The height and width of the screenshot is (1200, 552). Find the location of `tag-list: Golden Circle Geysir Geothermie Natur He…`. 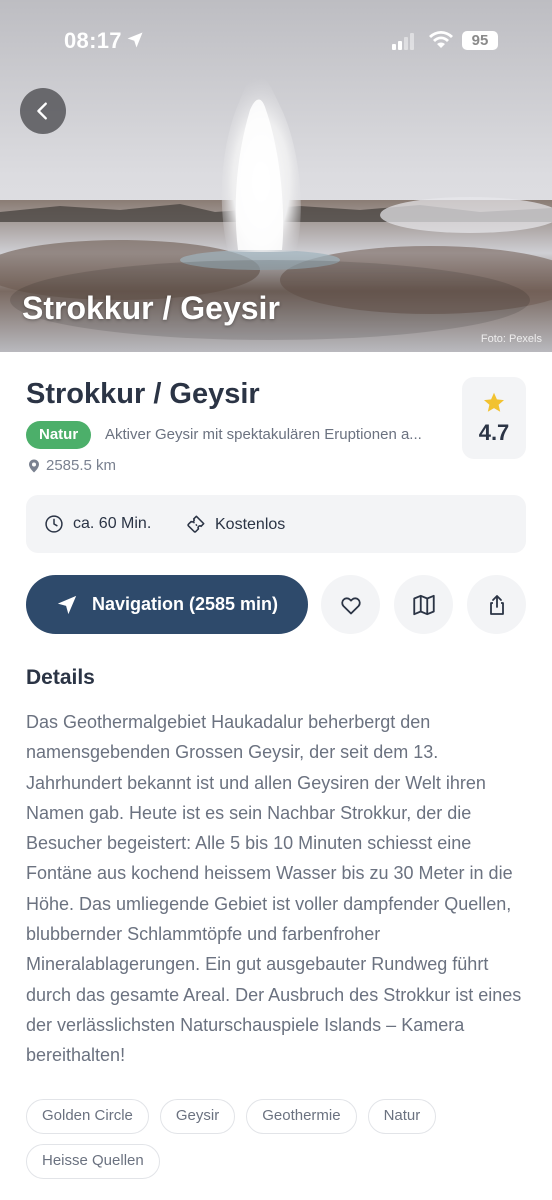

tag-list: Golden Circle Geysir Geothermie Natur He… is located at coordinates (281, 1139).